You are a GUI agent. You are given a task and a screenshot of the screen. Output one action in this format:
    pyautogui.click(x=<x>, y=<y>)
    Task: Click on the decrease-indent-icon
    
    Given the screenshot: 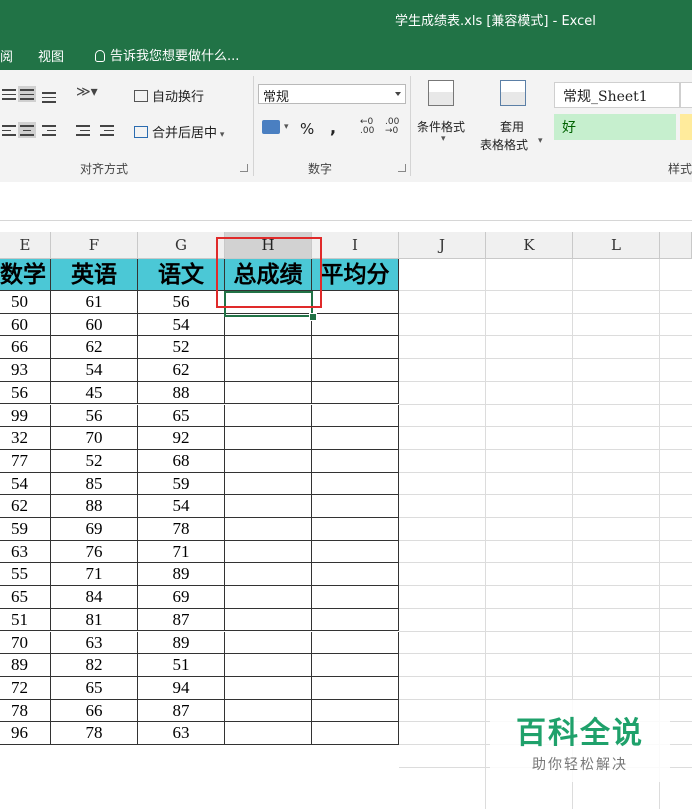 What is the action you would take?
    pyautogui.click(x=83, y=130)
    